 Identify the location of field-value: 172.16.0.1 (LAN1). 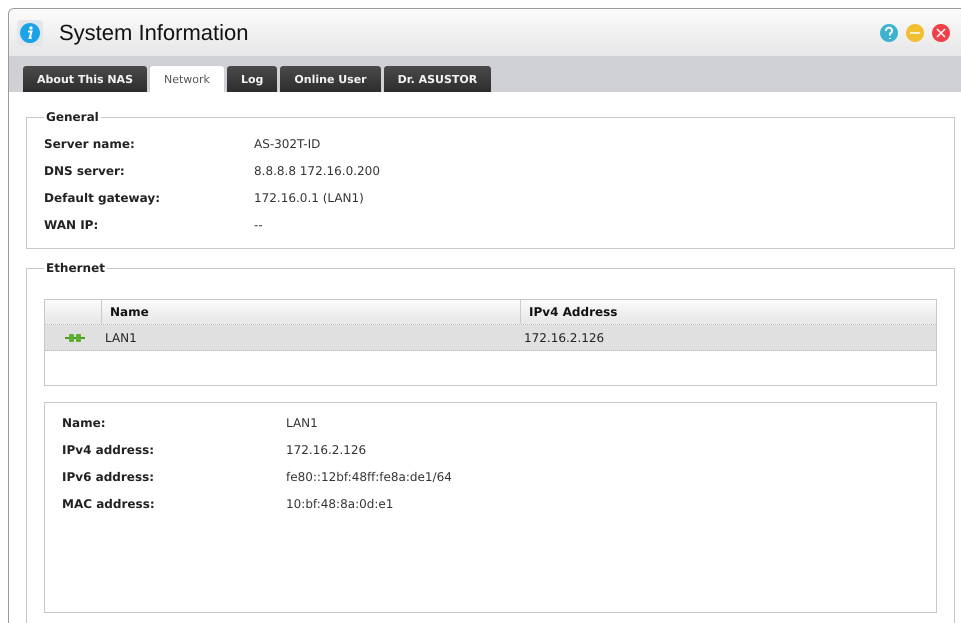
(309, 197).